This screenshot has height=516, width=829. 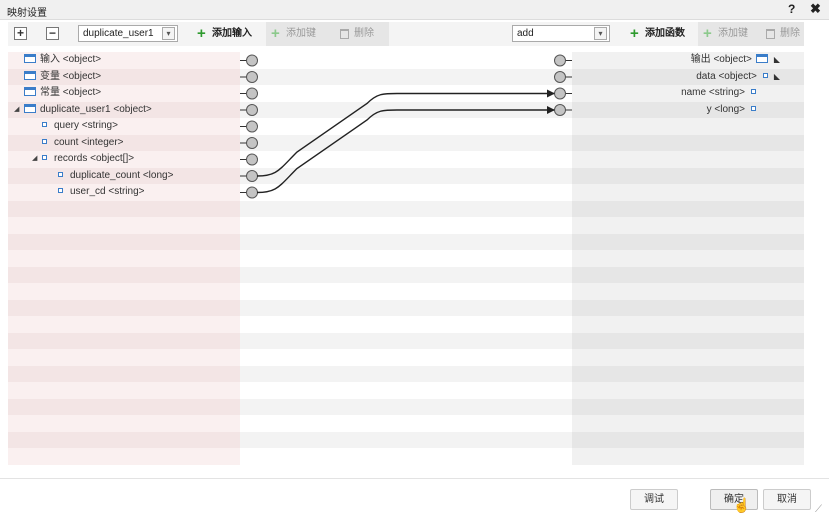 I want to click on delete-left-label: 删除, so click(x=364, y=33).